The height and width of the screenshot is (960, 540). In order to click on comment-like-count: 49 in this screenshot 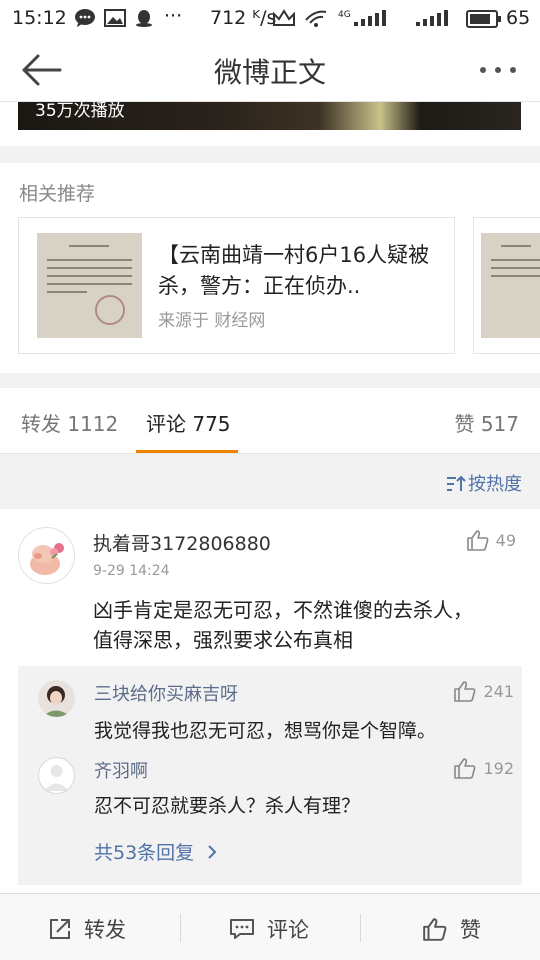, I will do `click(505, 540)`.